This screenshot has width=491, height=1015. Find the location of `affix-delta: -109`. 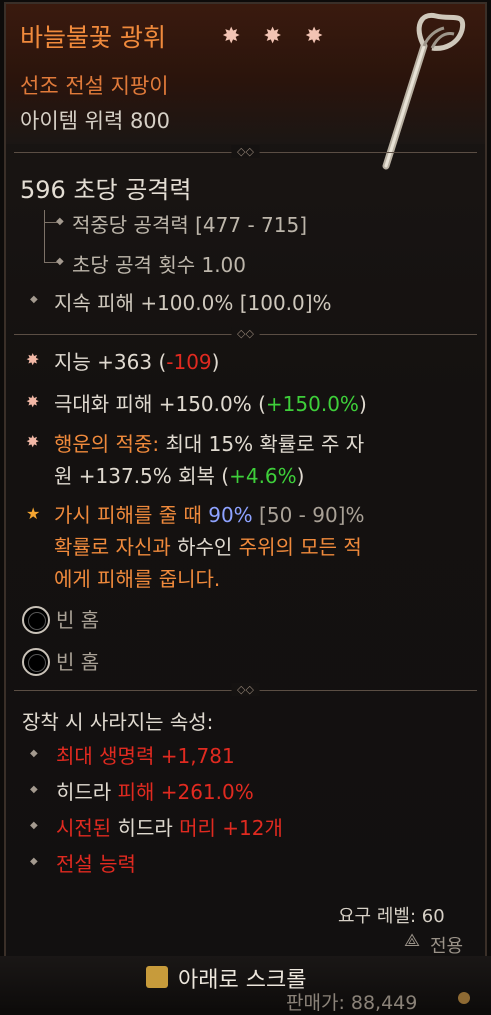

affix-delta: -109 is located at coordinates (189, 362).